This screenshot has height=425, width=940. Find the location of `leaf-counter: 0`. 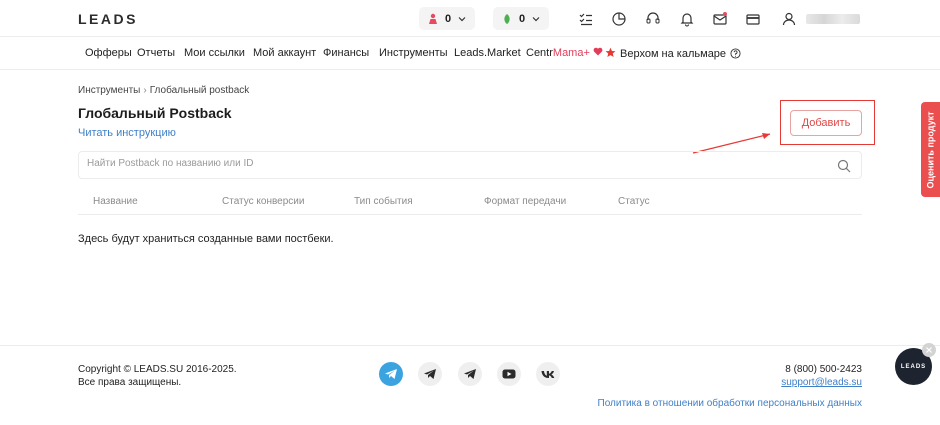

leaf-counter: 0 is located at coordinates (521, 18).